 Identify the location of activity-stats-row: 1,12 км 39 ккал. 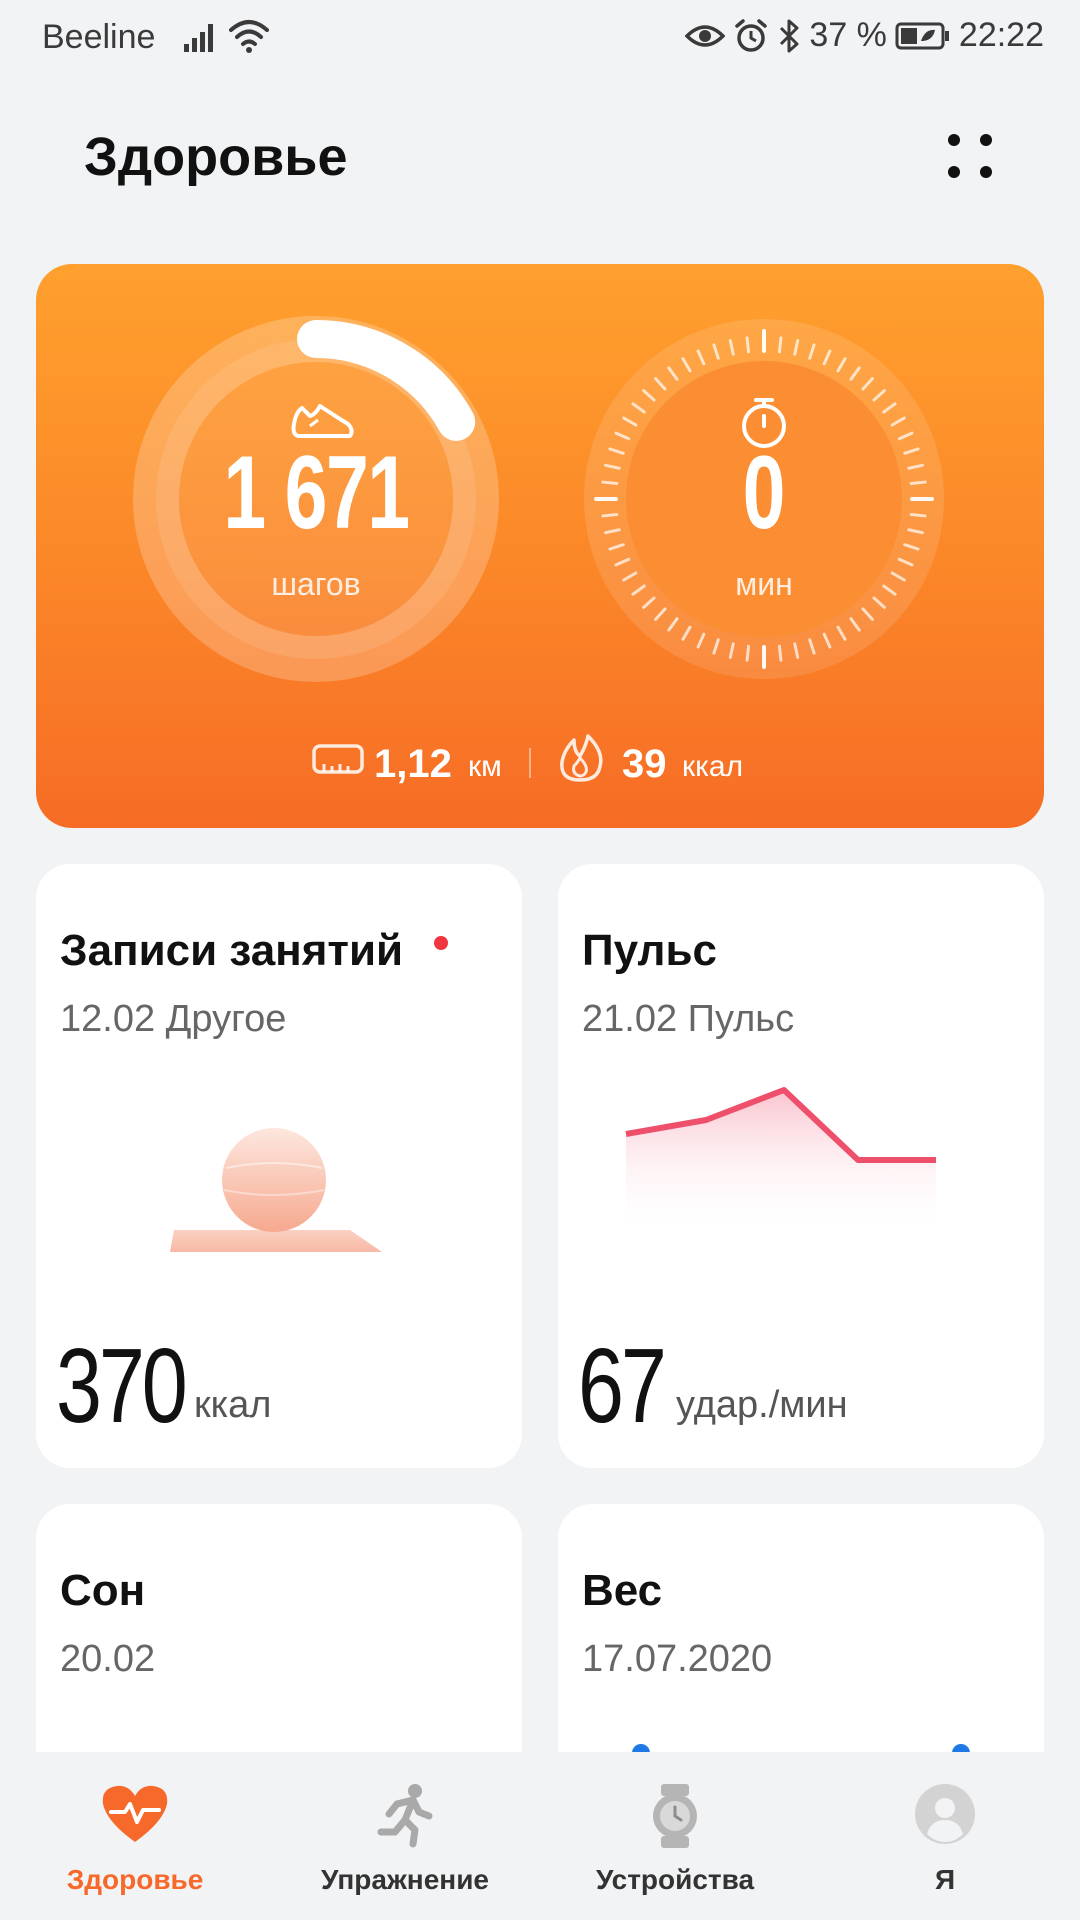
(540, 764).